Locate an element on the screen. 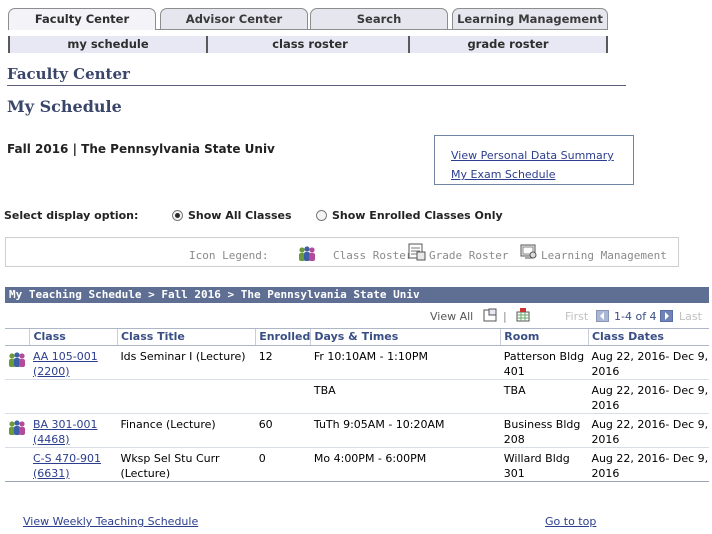  room-cell: TBA is located at coordinates (544, 396).